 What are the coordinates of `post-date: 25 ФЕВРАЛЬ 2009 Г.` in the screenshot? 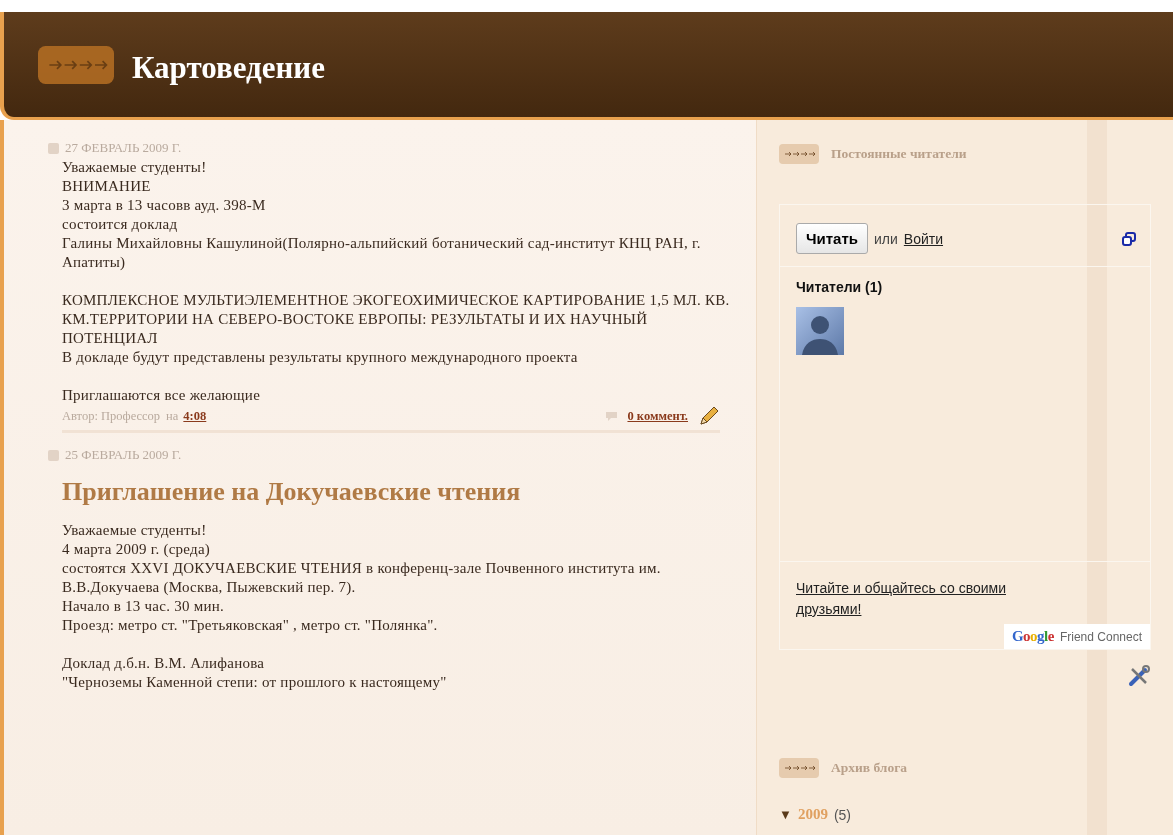 It's located at (123, 455).